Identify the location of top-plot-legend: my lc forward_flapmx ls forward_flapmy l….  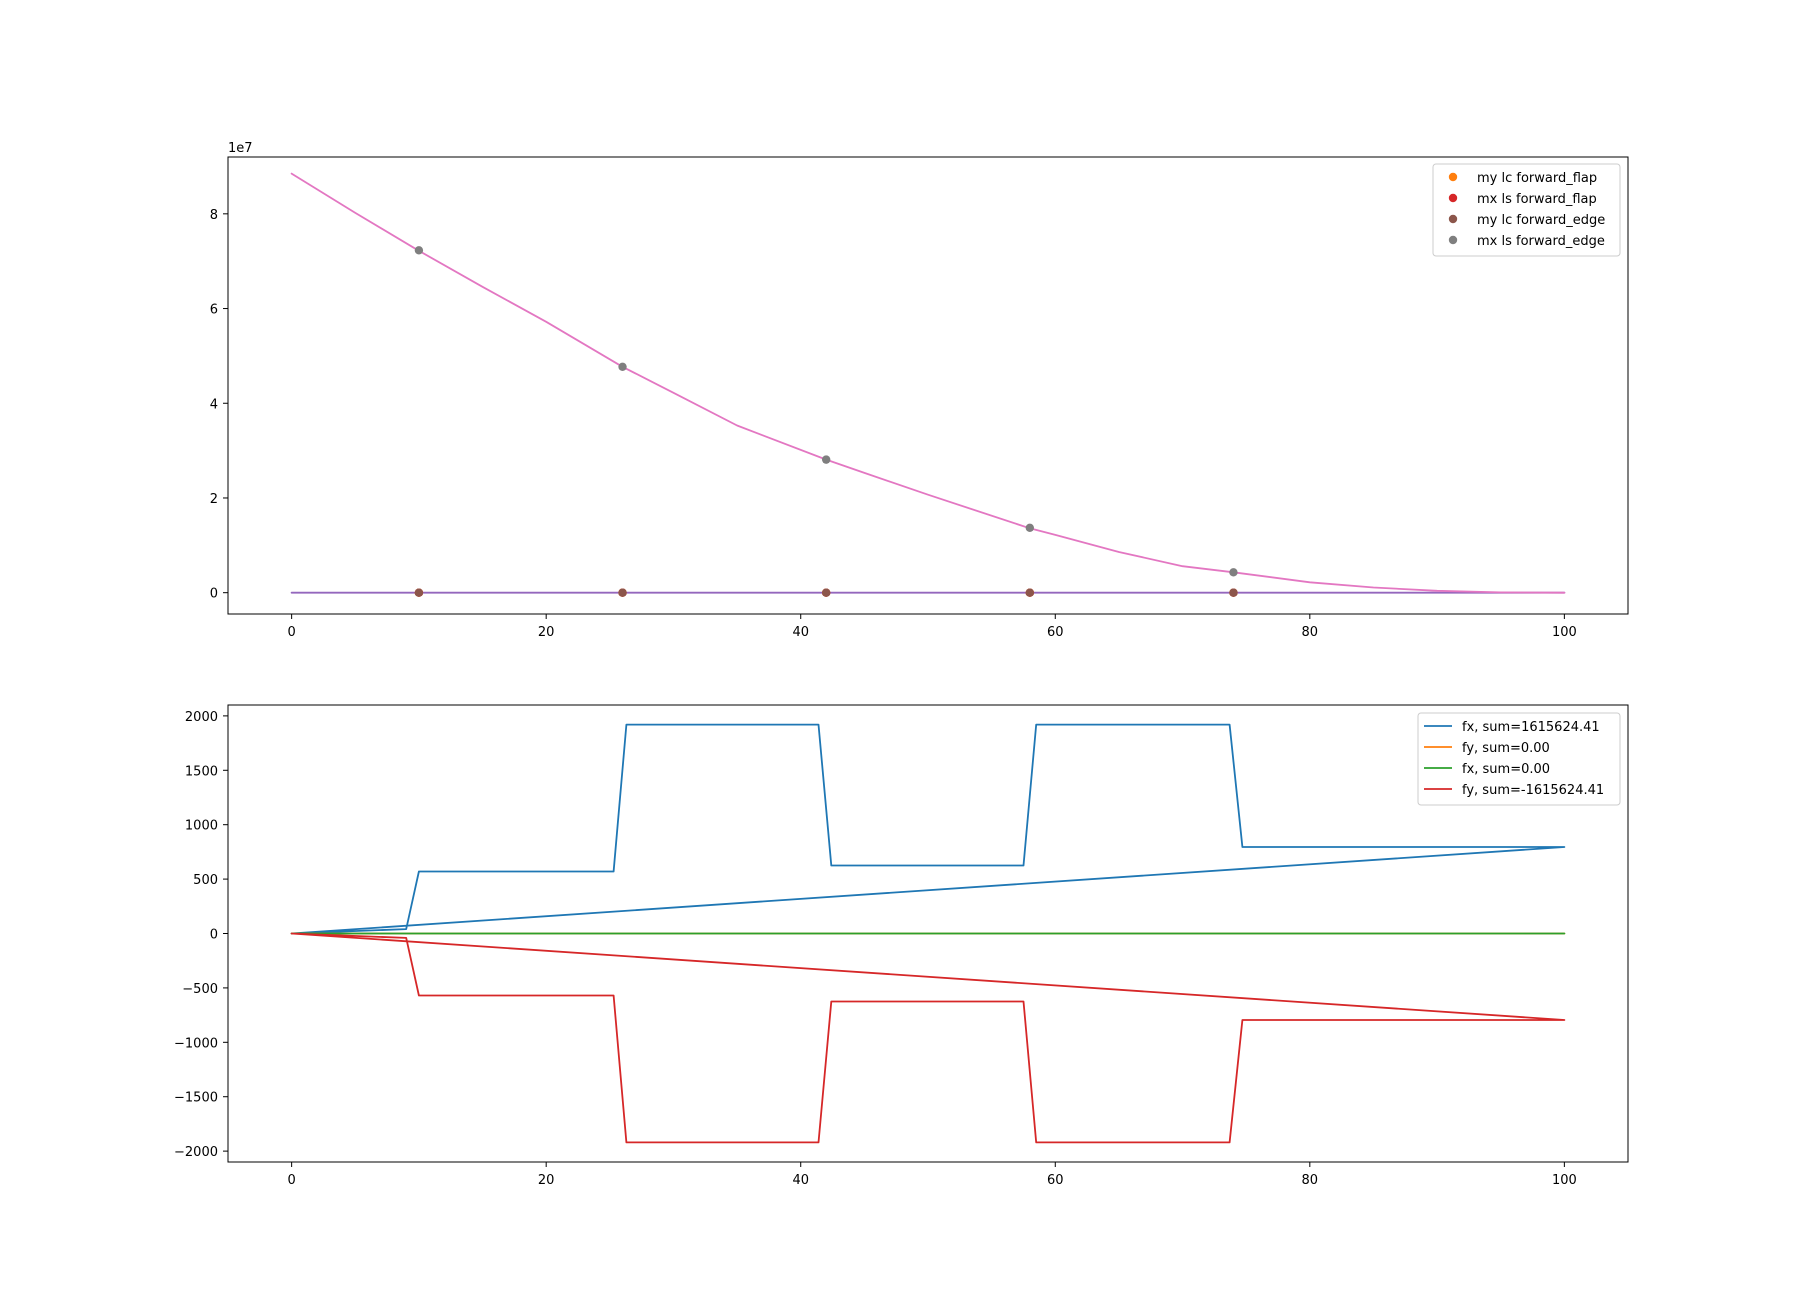
(1526, 210).